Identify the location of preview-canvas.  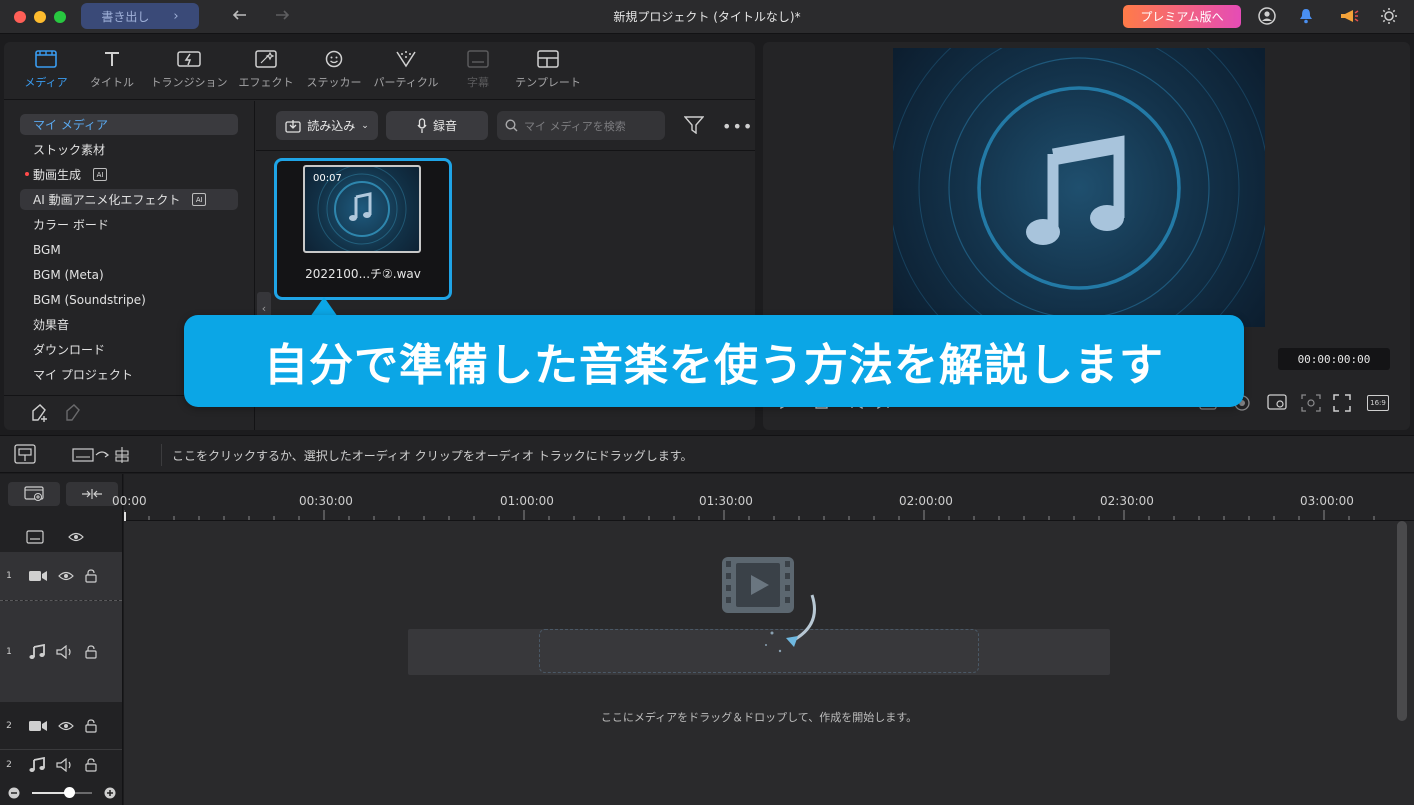
(1079, 187).